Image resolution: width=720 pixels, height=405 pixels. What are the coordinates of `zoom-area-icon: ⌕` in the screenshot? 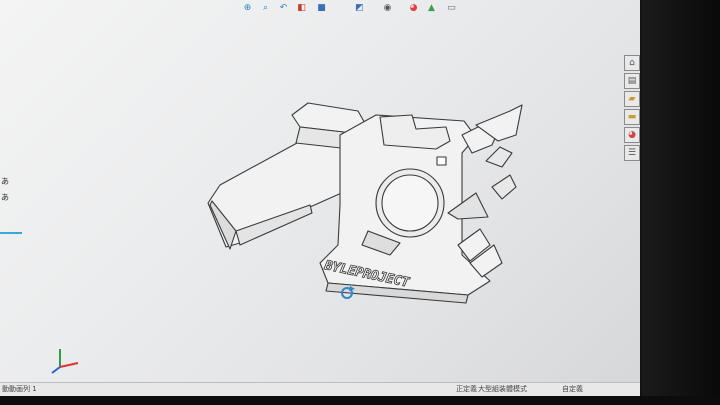 It's located at (265, 8).